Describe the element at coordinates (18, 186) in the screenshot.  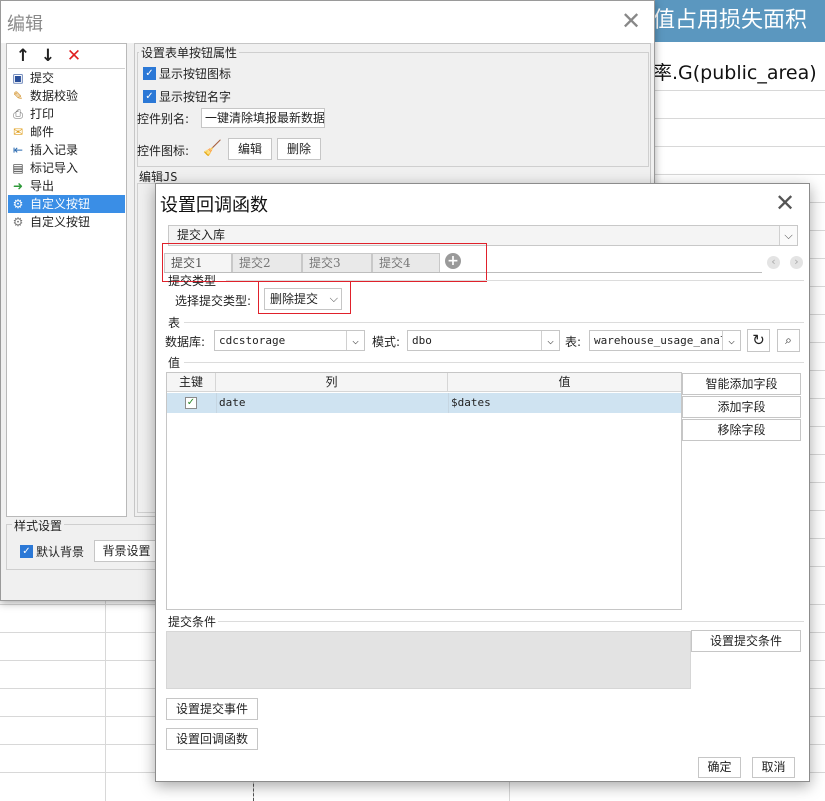
I see `export-icon: ➜` at that location.